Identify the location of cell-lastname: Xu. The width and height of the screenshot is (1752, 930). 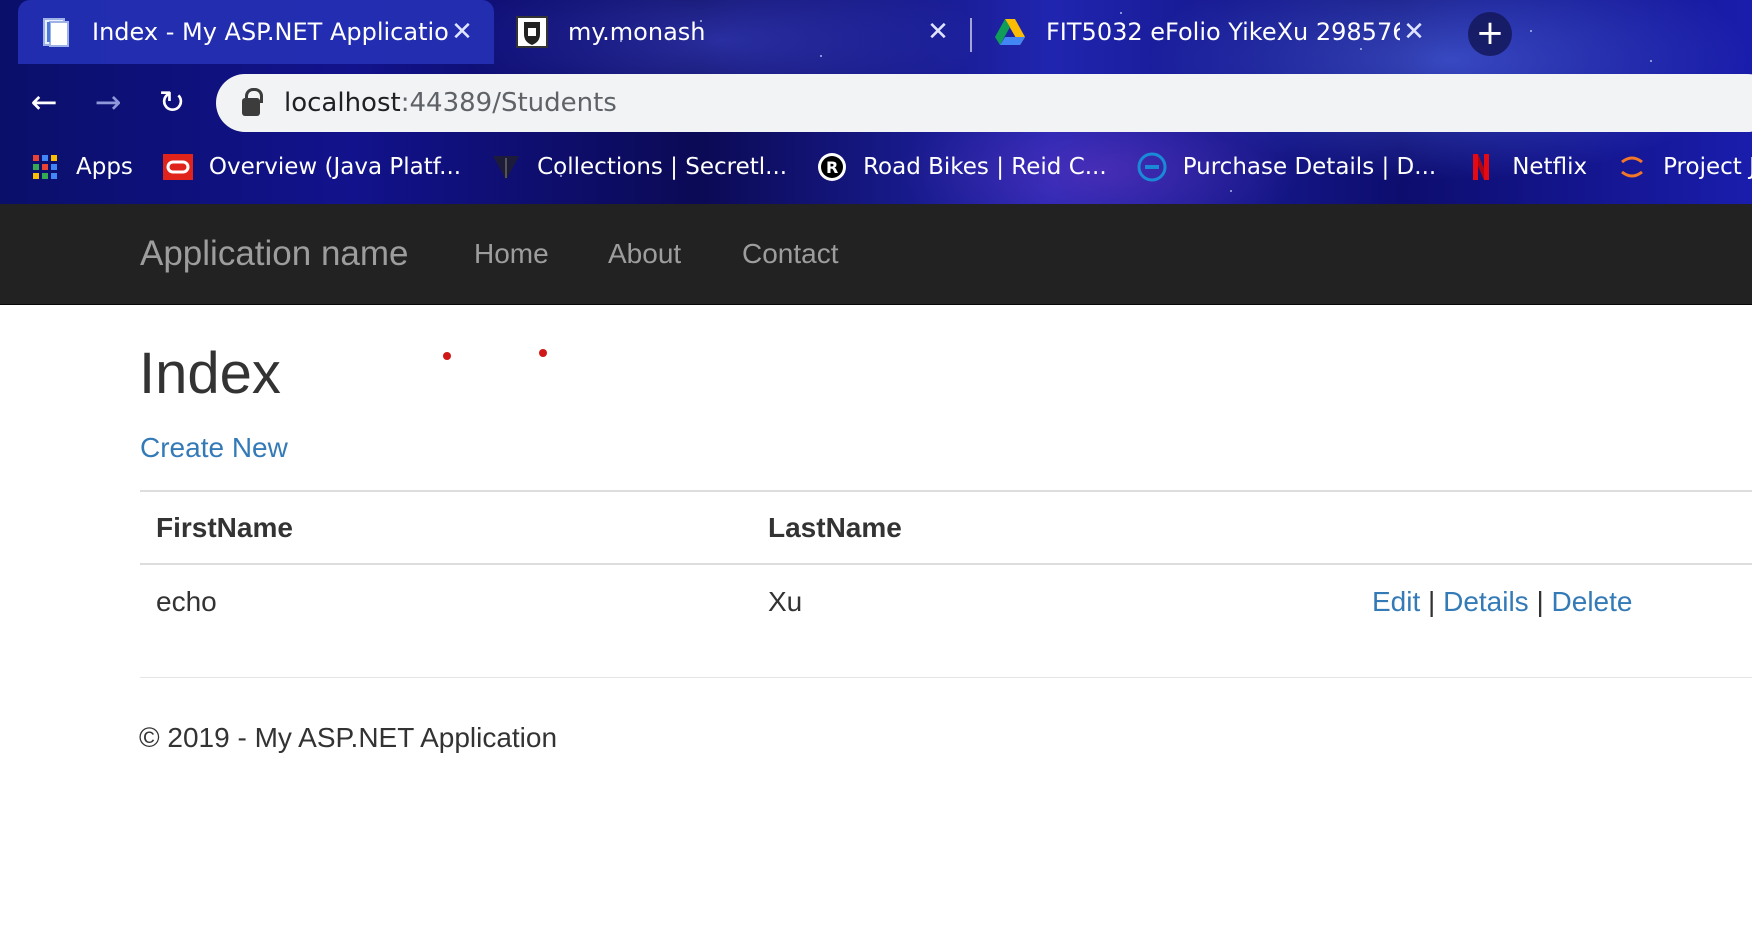
(785, 601).